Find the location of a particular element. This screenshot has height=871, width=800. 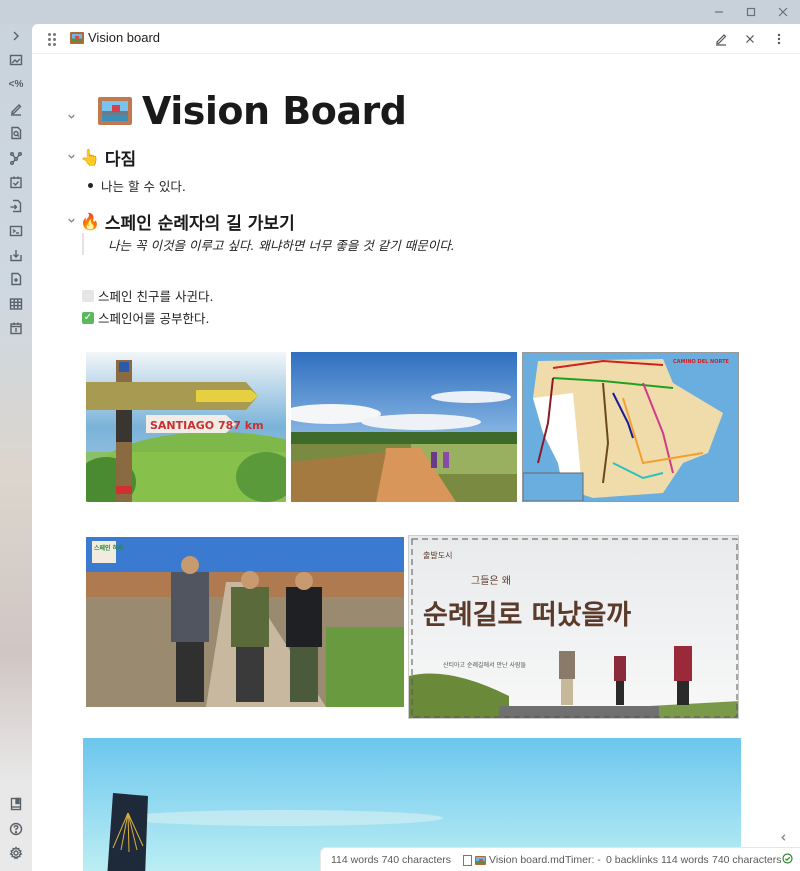

file-icon is located at coordinates (467, 860).